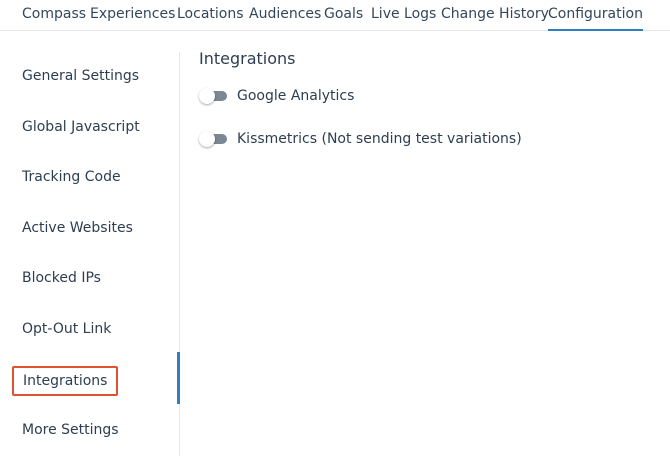  Describe the element at coordinates (81, 127) in the screenshot. I see `sidebar-item-global-javascript: Global Javascript` at that location.